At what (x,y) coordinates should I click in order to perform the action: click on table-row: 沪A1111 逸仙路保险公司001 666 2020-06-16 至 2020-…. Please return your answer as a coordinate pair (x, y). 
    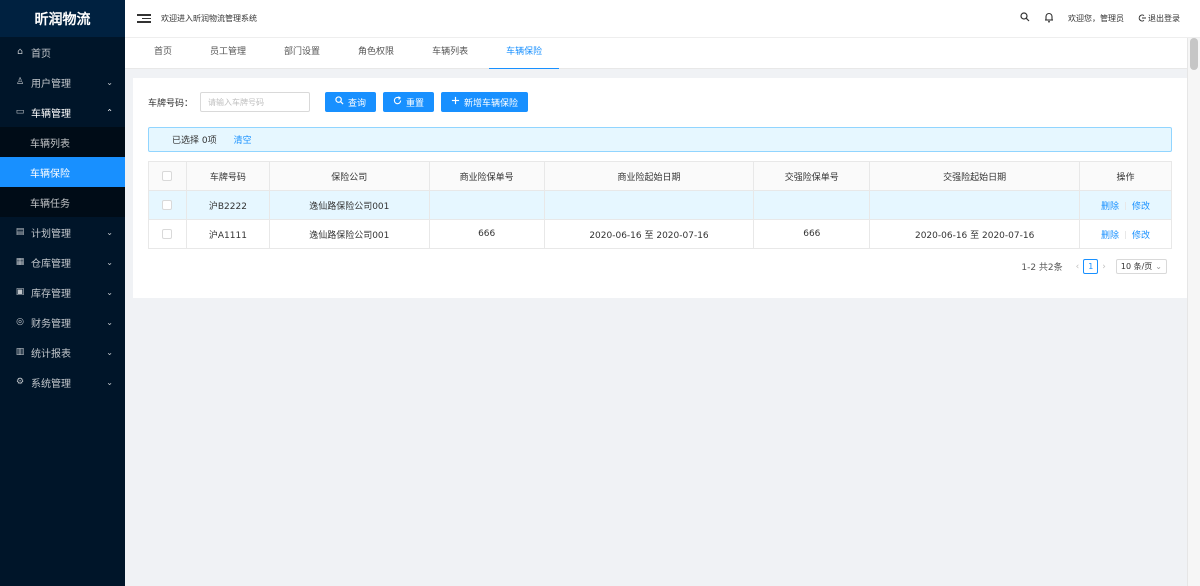
    Looking at the image, I should click on (660, 234).